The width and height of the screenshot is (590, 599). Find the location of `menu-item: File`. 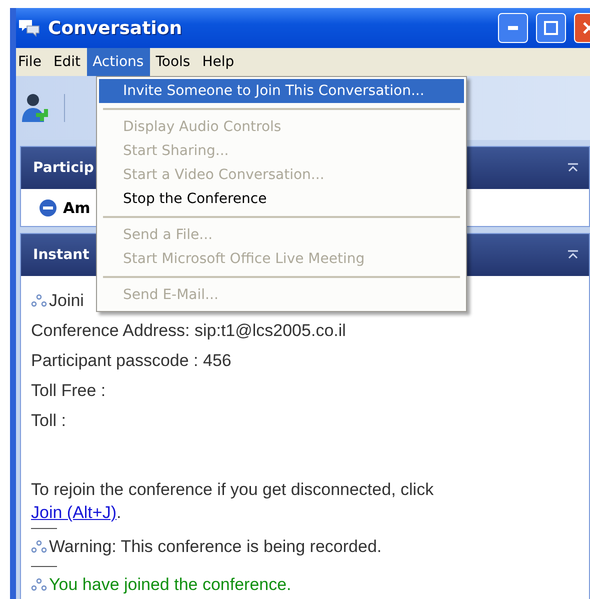

menu-item: File is located at coordinates (32, 62).